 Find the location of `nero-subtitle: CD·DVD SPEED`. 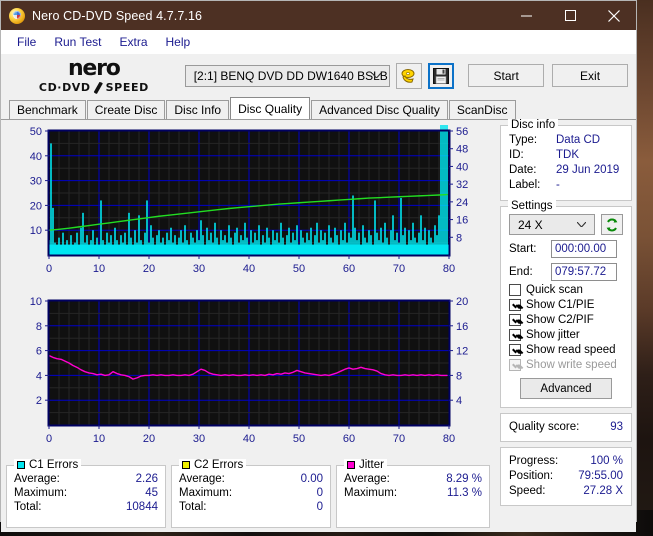

nero-subtitle: CD·DVD SPEED is located at coordinates (94, 87).